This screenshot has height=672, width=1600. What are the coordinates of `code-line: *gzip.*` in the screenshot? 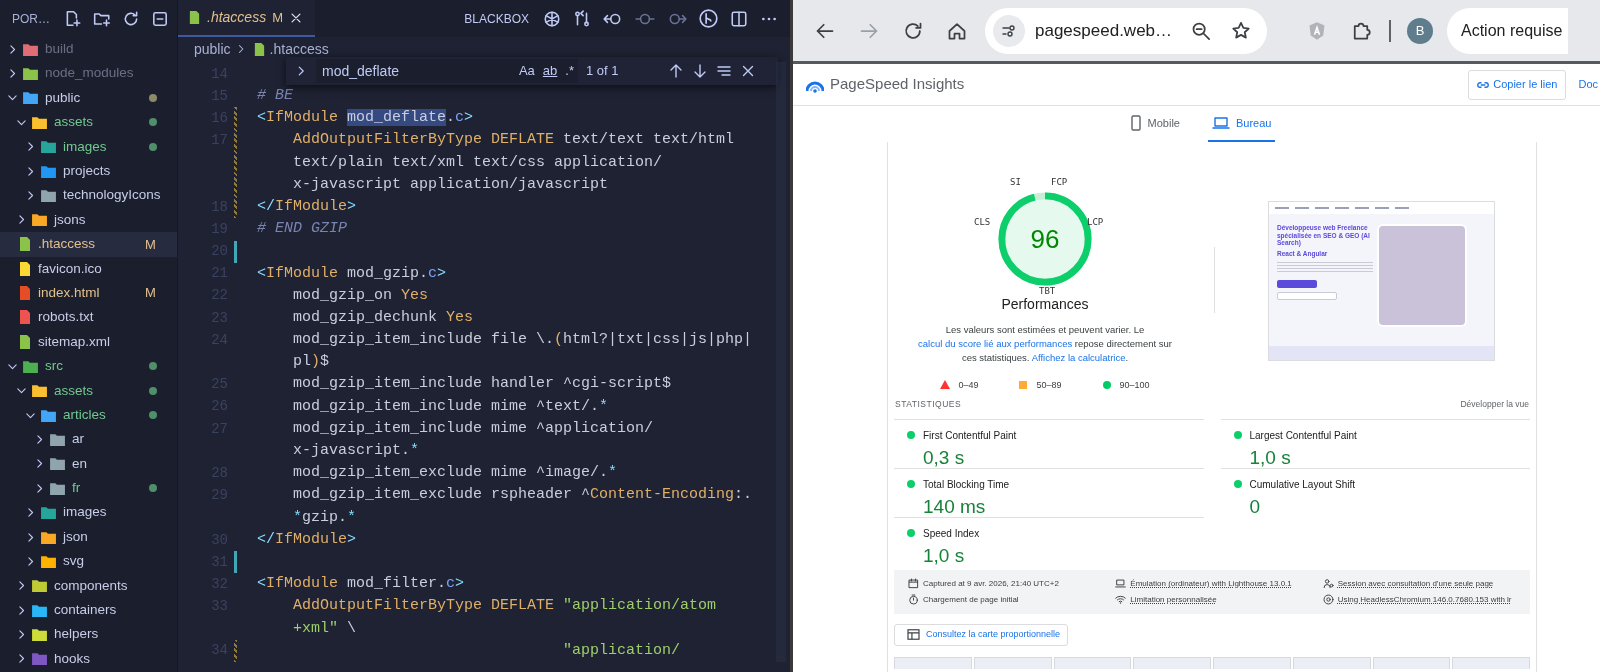 It's located at (324, 517).